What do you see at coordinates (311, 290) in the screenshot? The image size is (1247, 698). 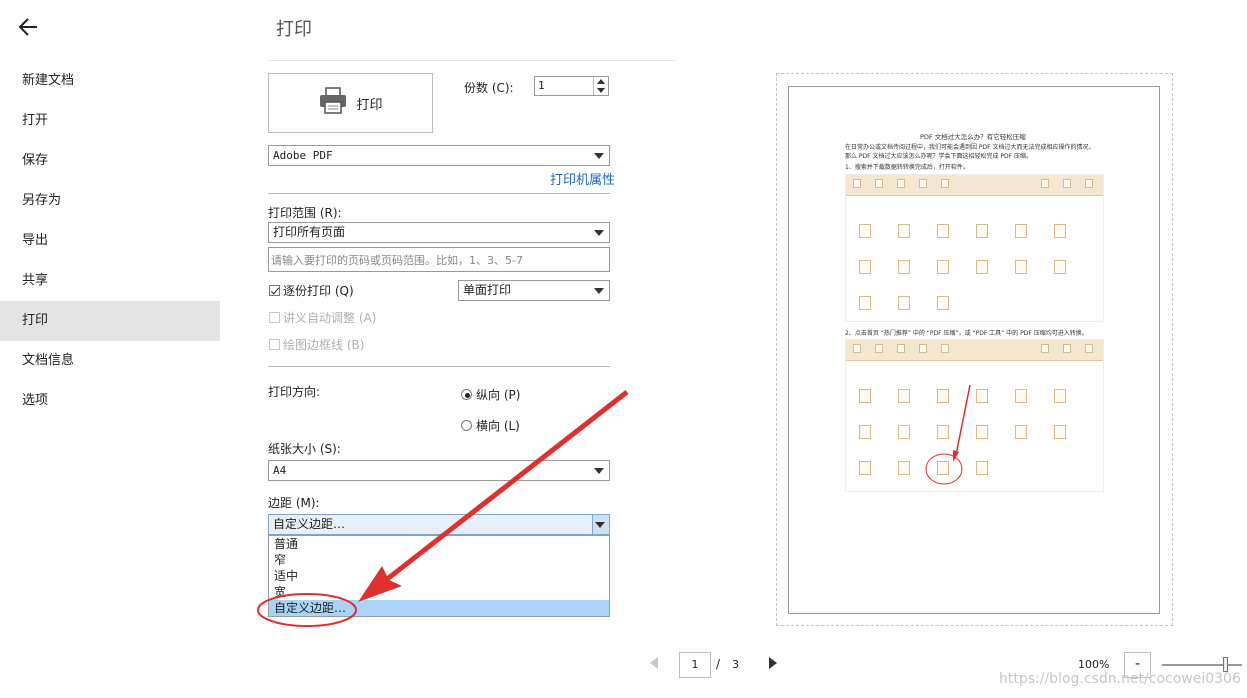 I see `collate-checkbox: 逐份打印 (Q)` at bounding box center [311, 290].